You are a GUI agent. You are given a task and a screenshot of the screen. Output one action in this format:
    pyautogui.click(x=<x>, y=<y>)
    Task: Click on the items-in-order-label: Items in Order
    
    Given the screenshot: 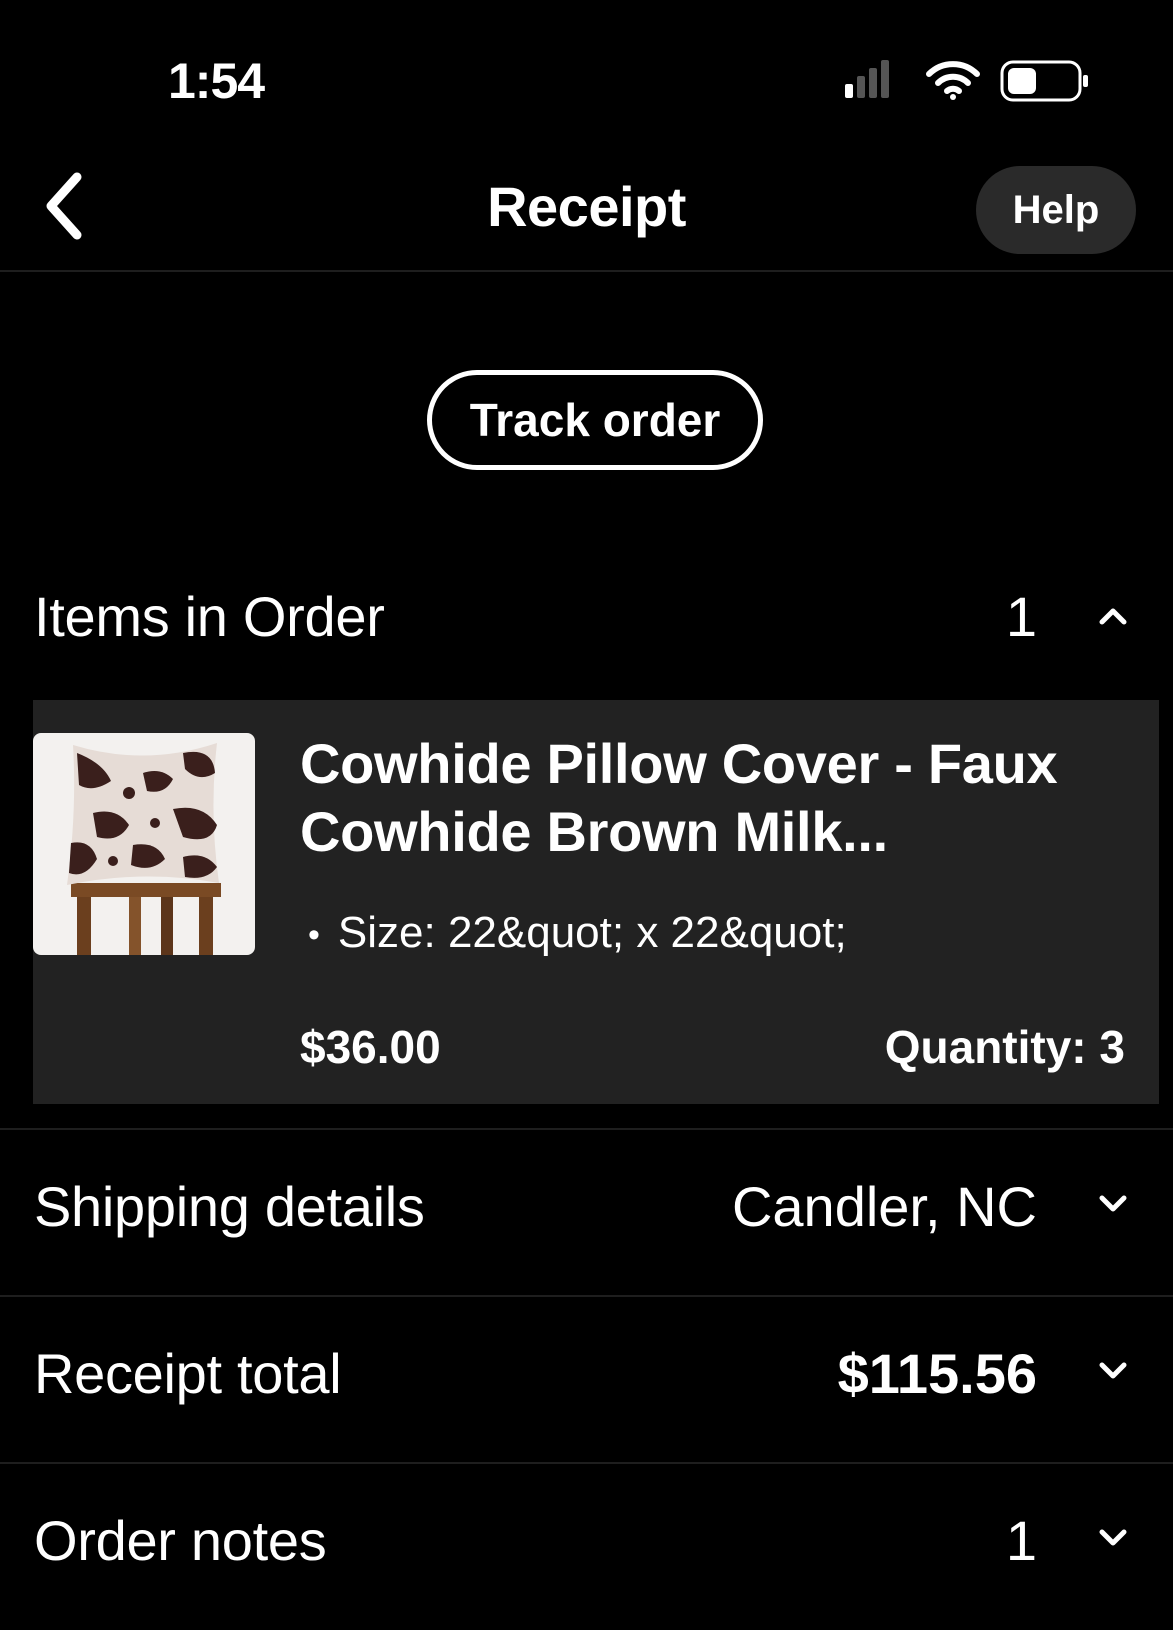 What is the action you would take?
    pyautogui.click(x=209, y=616)
    